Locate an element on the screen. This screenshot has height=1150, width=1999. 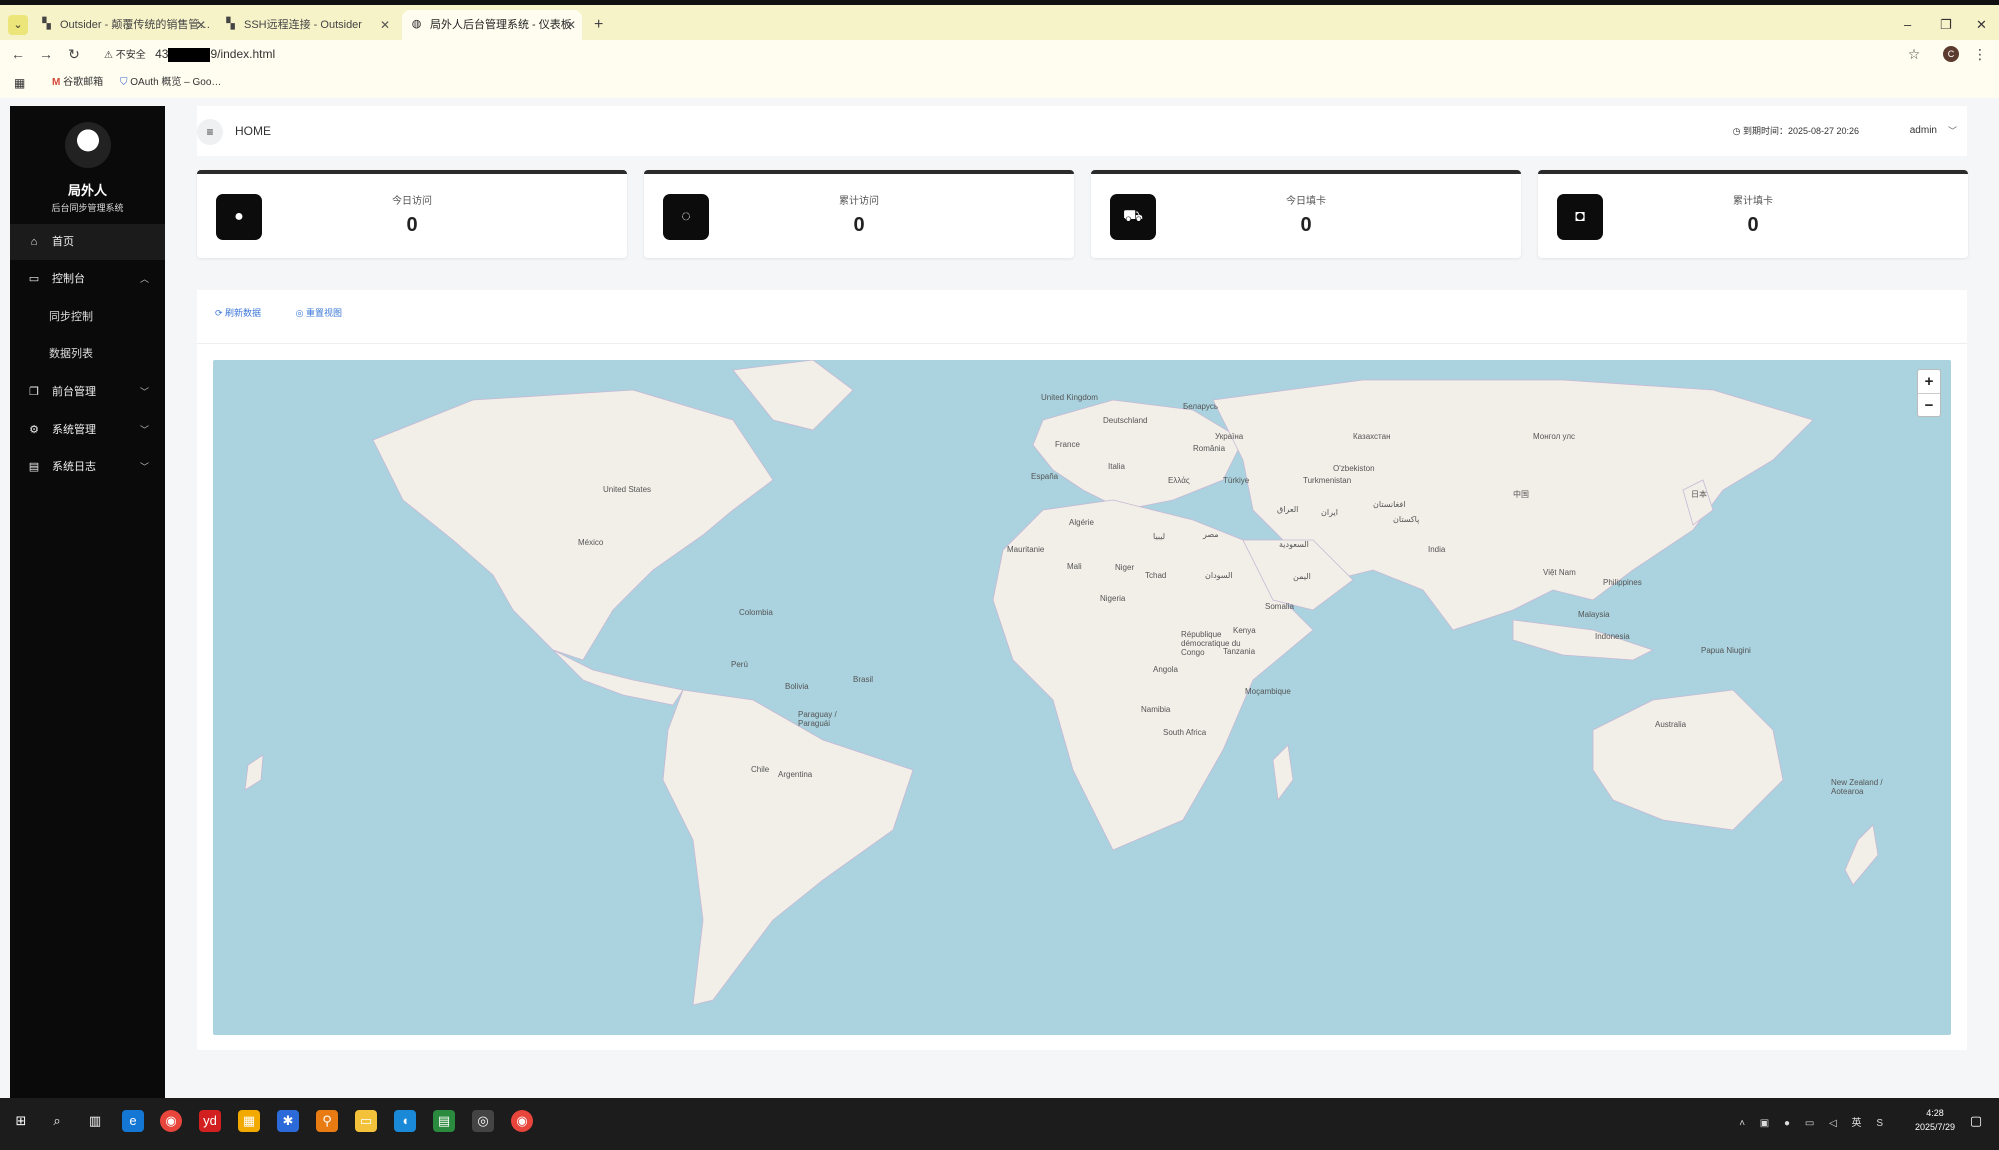
site-favicon-icon: ▚ is located at coordinates (46, 24).